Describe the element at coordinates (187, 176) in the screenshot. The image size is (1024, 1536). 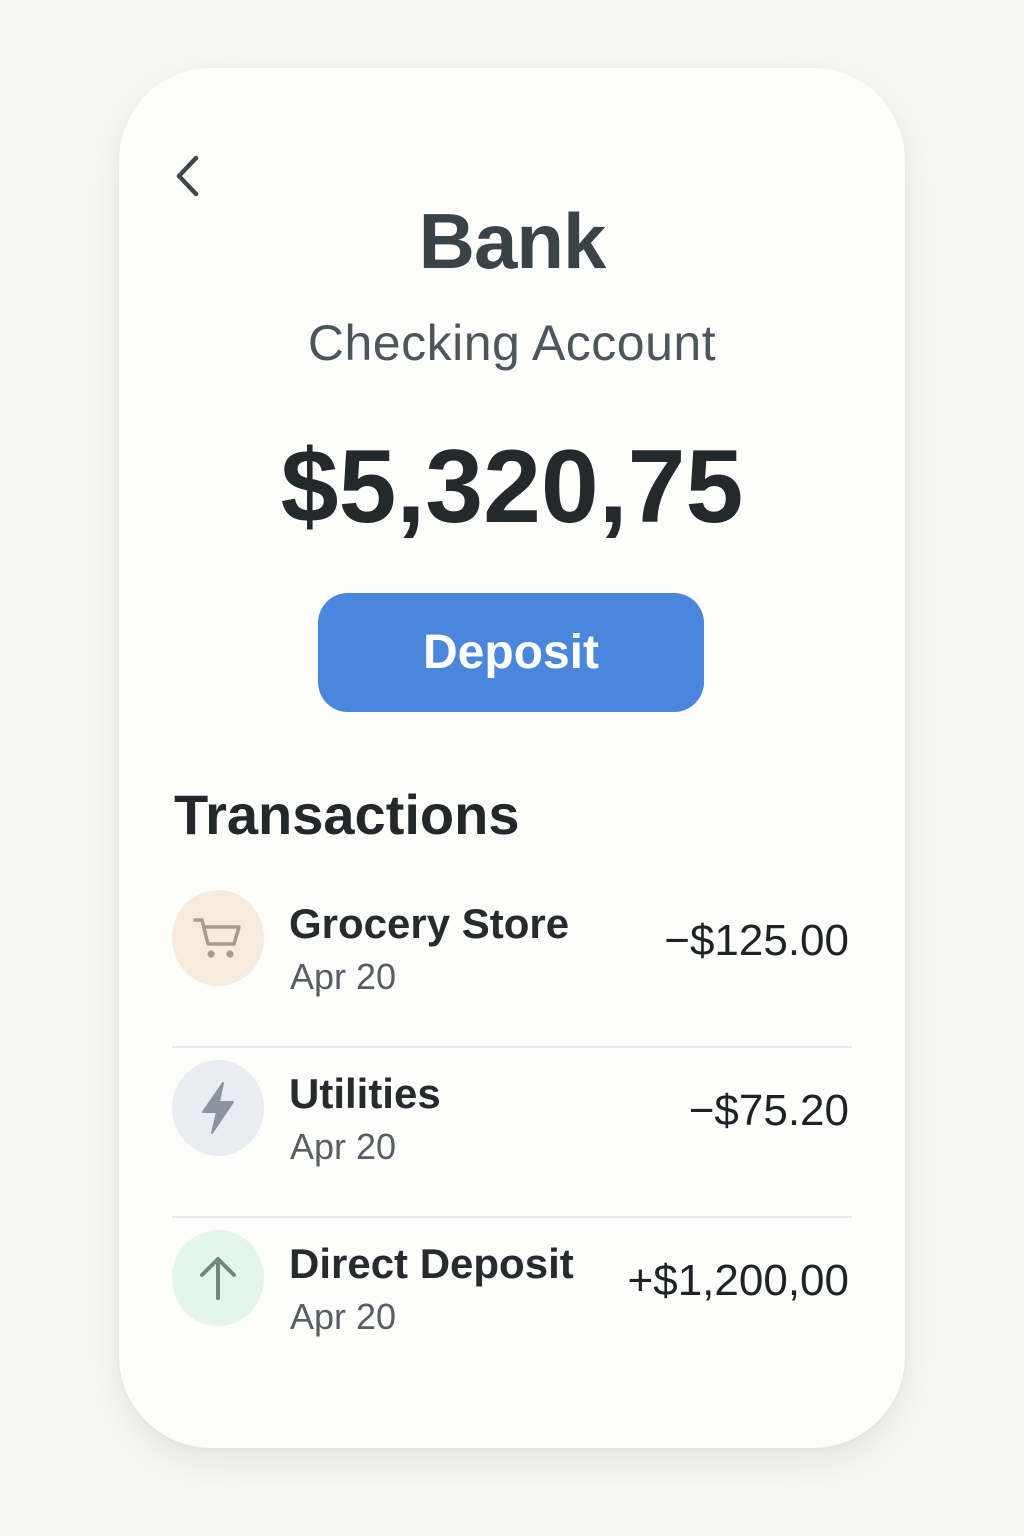
I see `chevron-left-icon` at that location.